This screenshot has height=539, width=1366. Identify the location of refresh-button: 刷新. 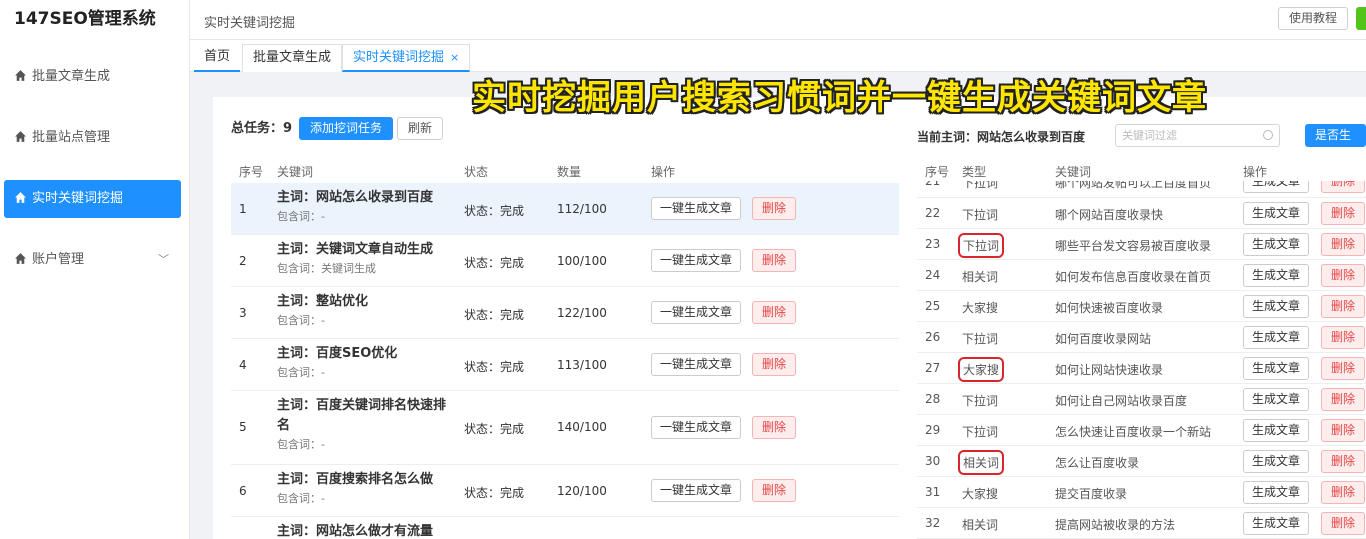
(420, 128).